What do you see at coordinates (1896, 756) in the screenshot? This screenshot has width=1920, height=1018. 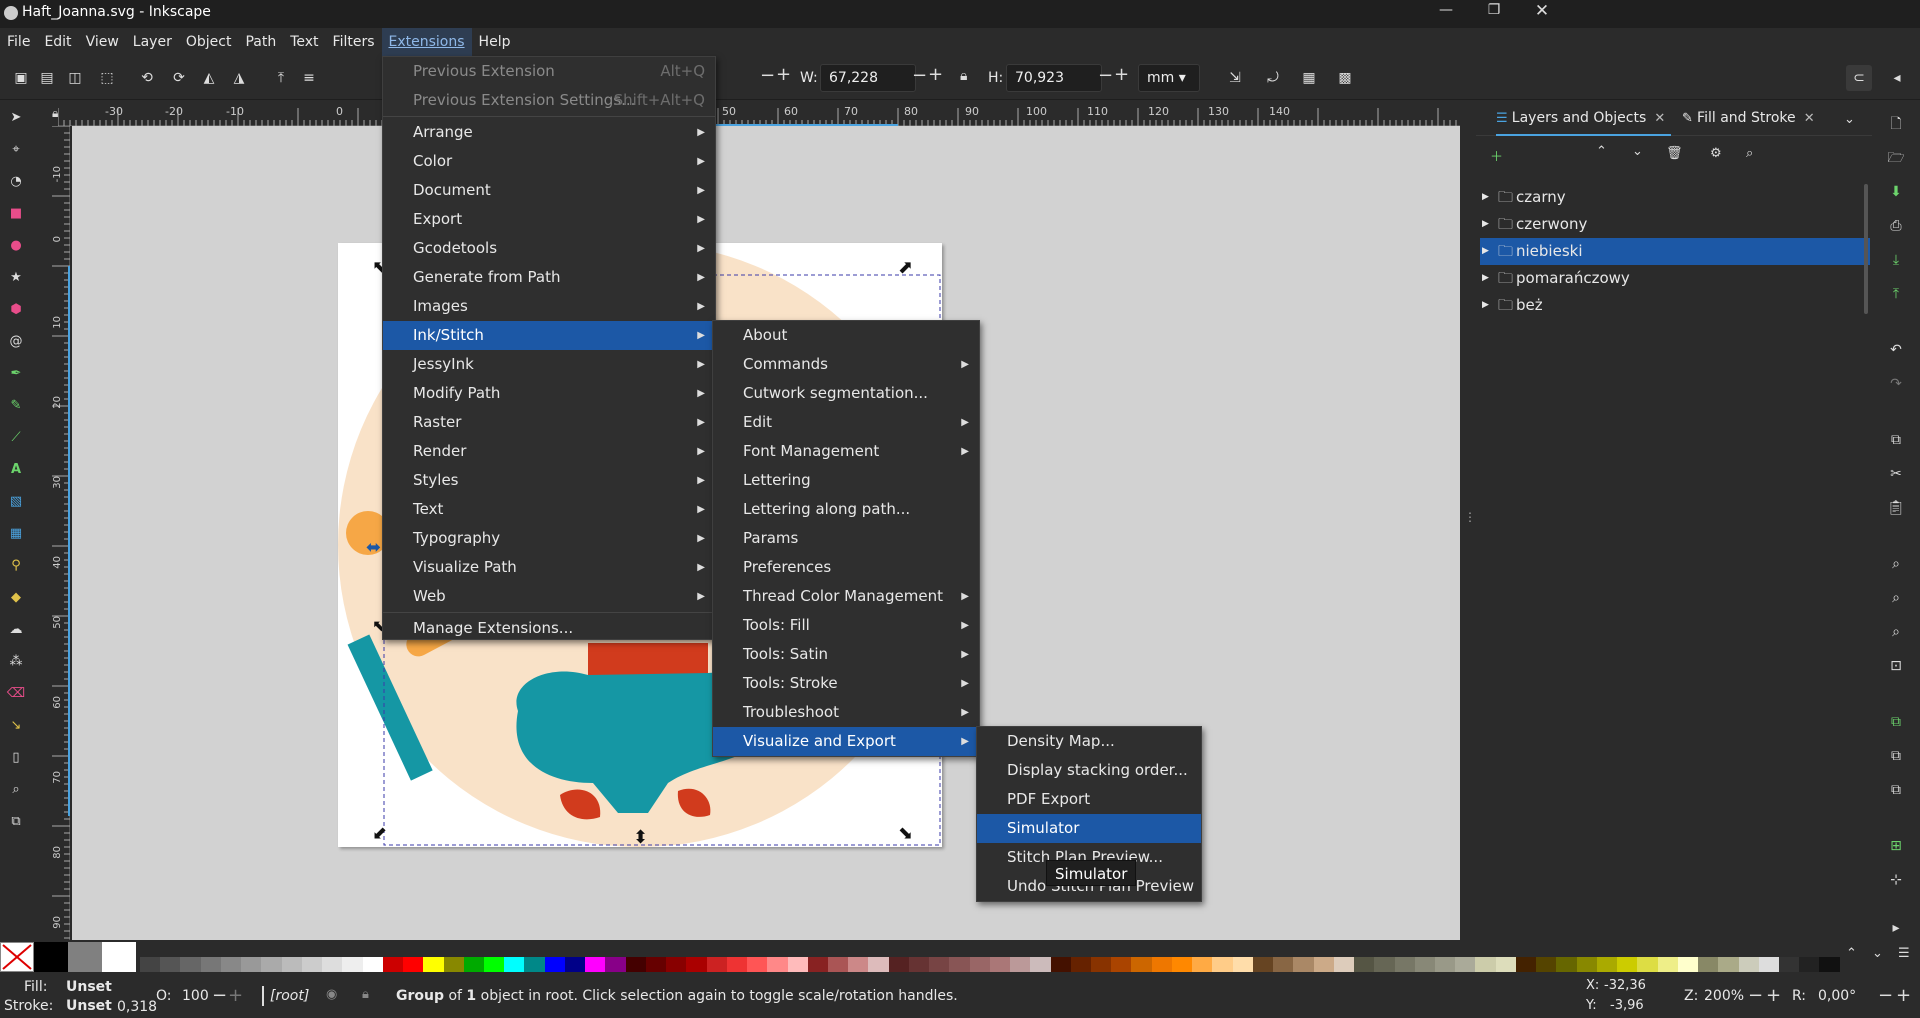 I see `clone-icon: ⧉` at bounding box center [1896, 756].